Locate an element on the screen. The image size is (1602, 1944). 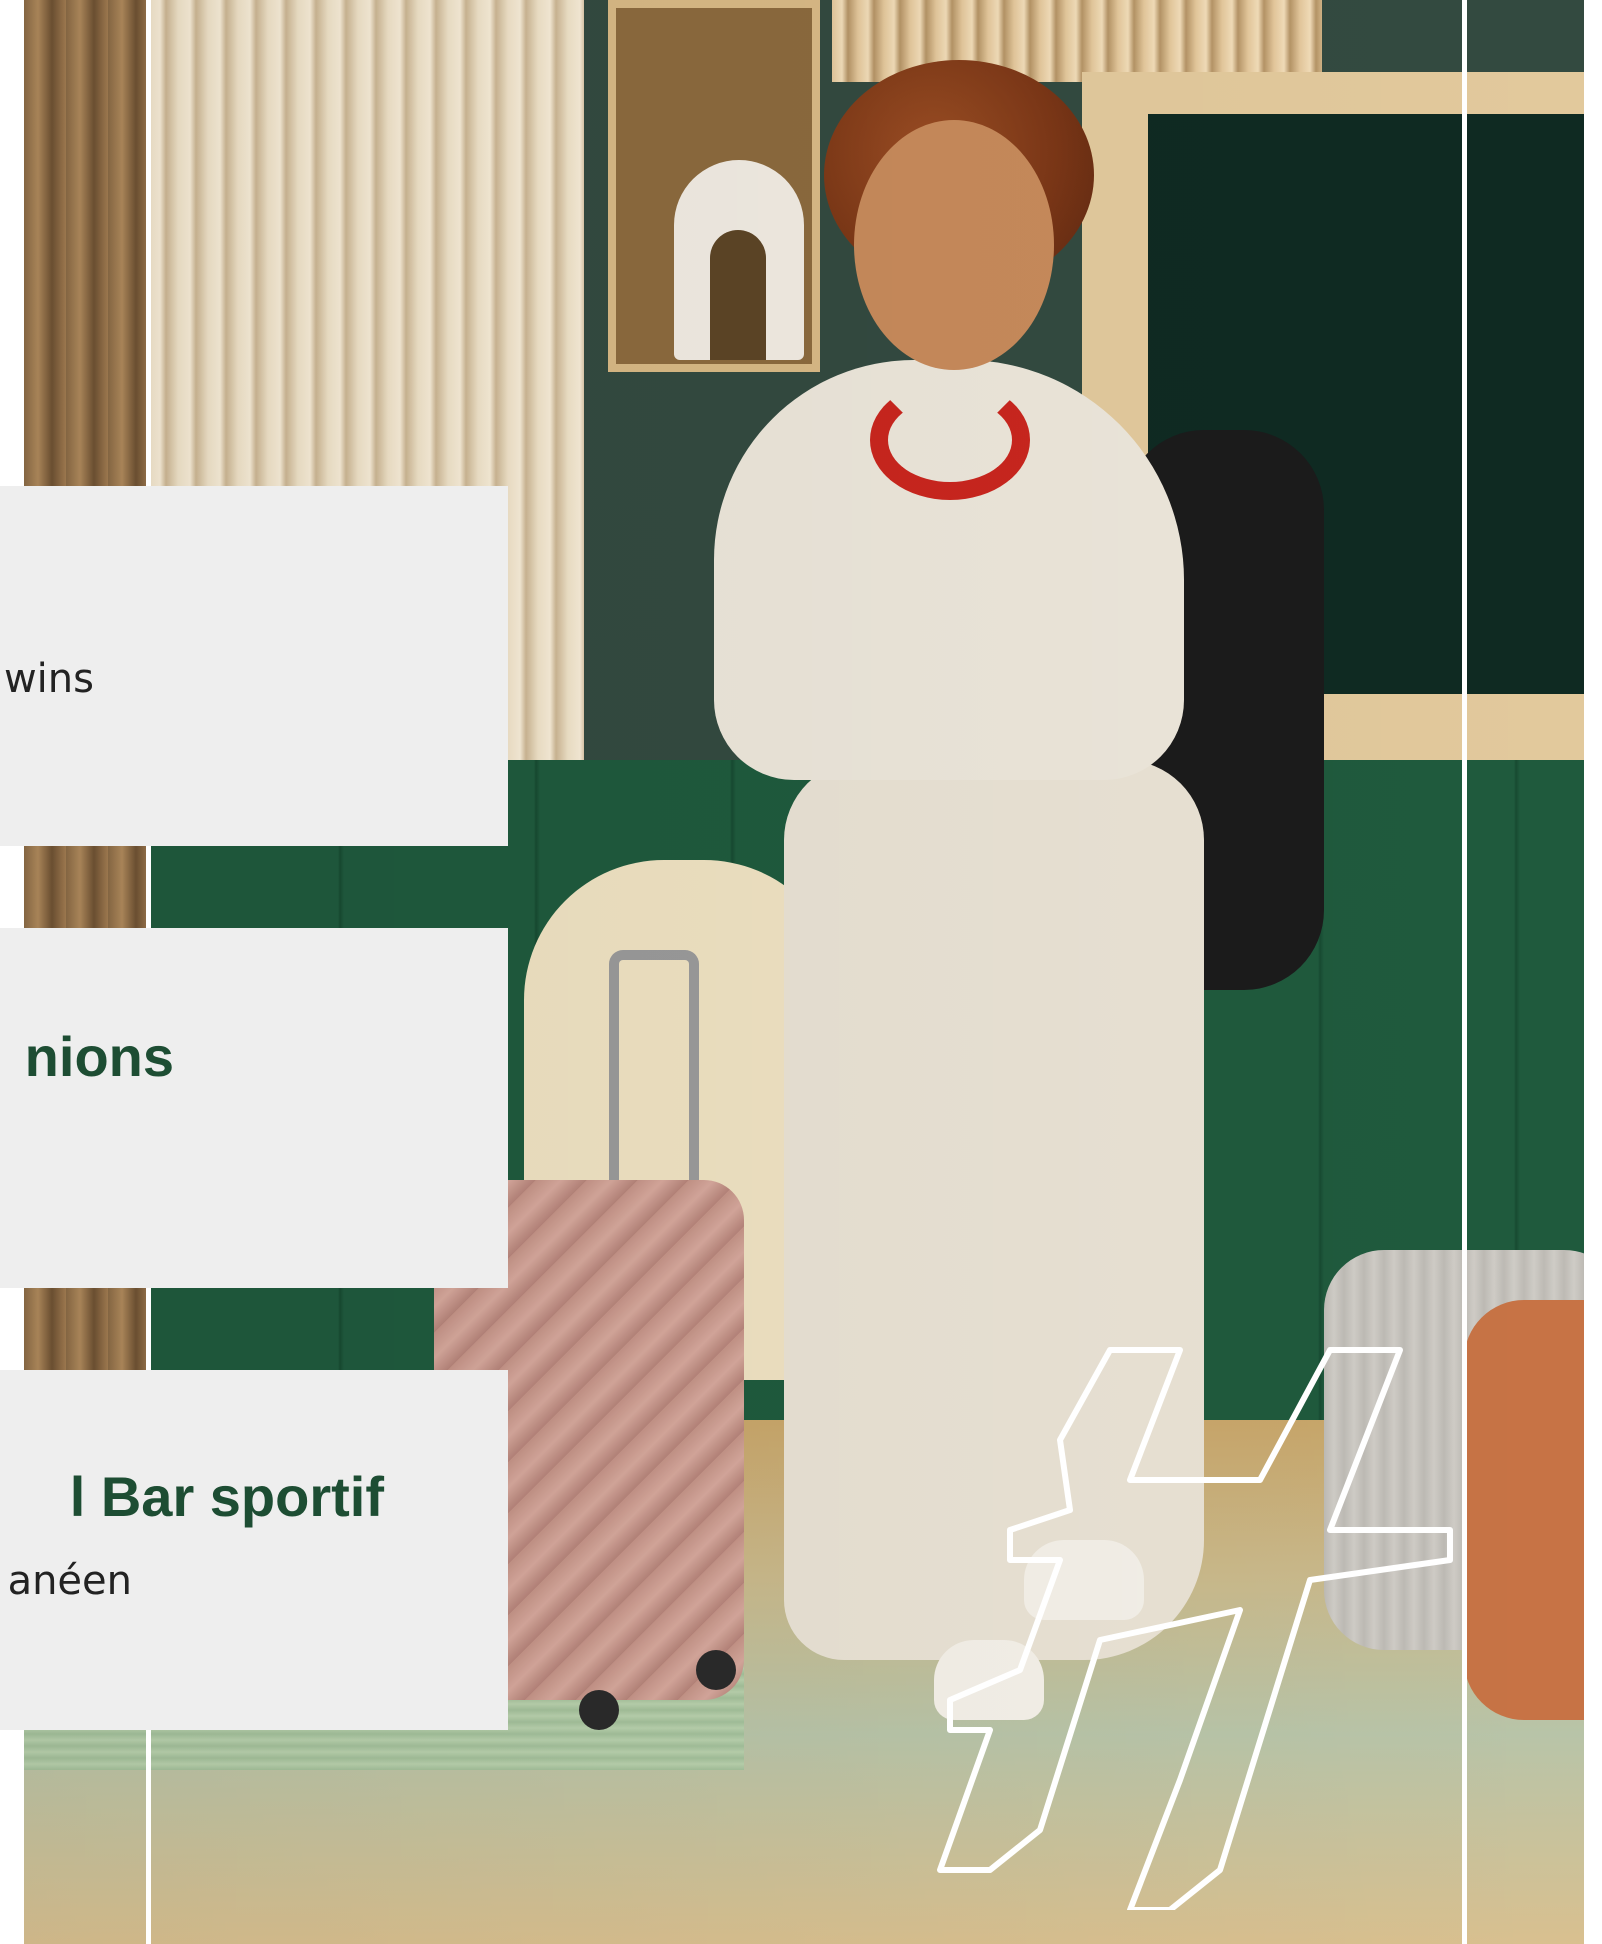
card-title: nions is located at coordinates (99, 1056).